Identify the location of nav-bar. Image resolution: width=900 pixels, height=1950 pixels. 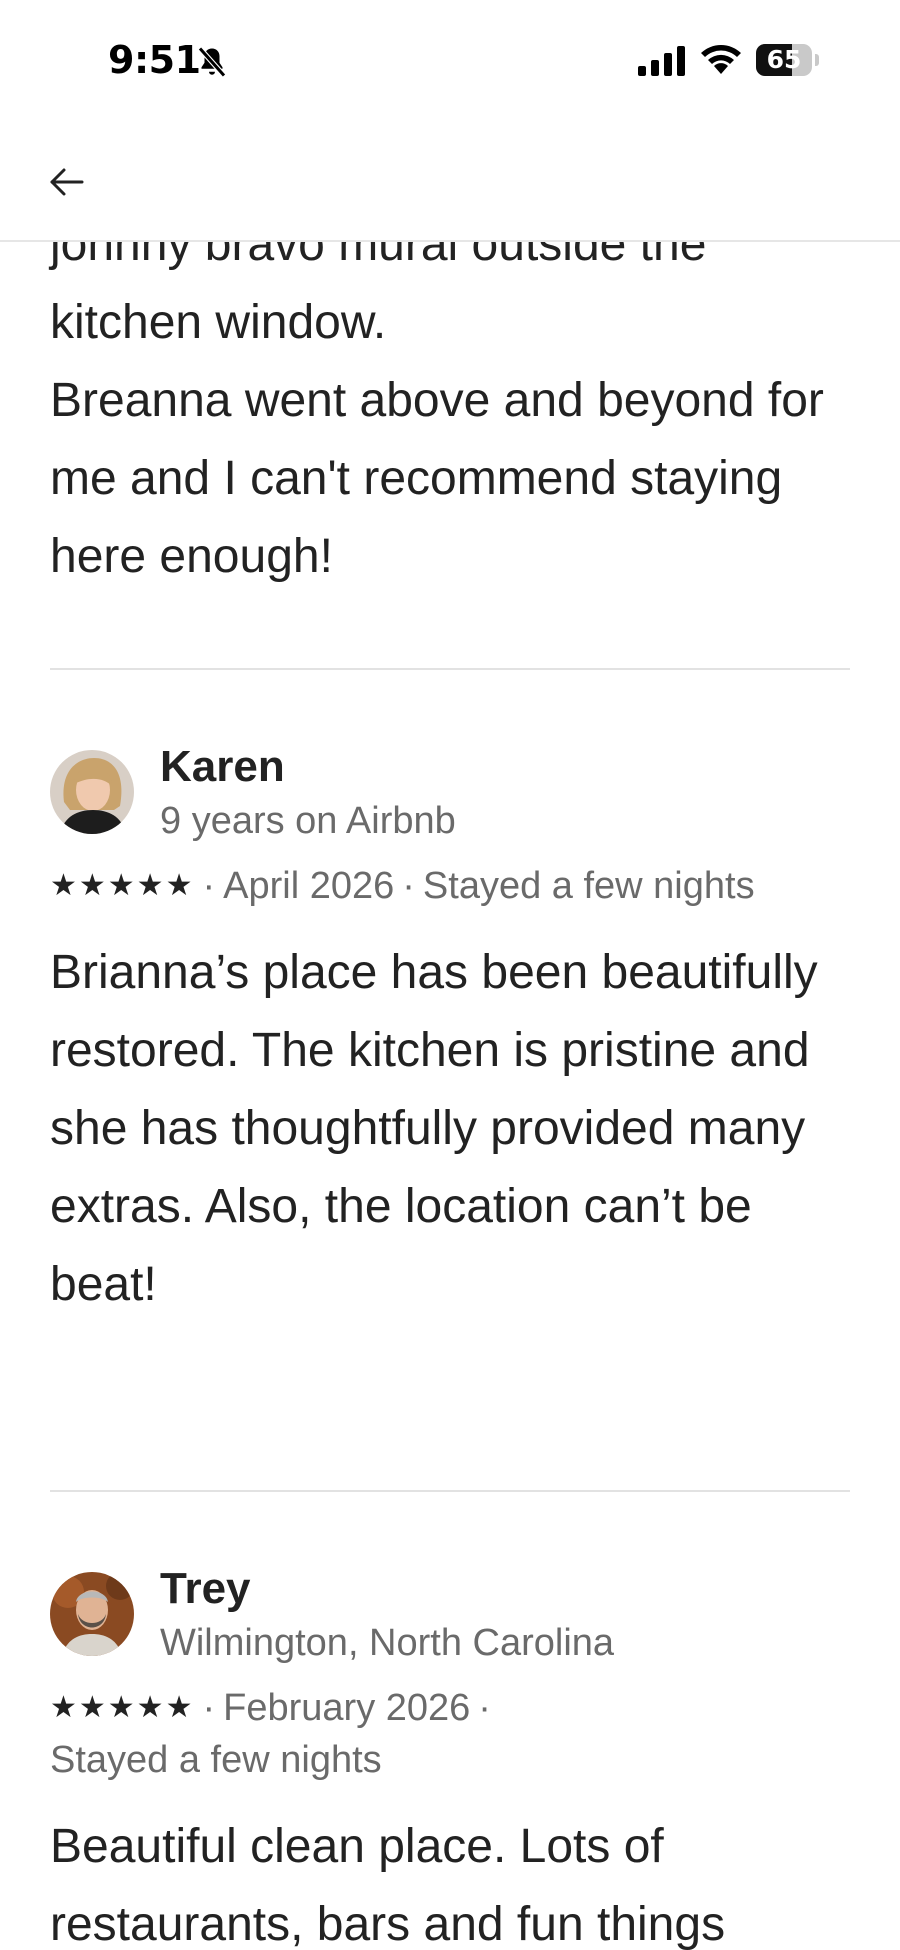
(450, 181).